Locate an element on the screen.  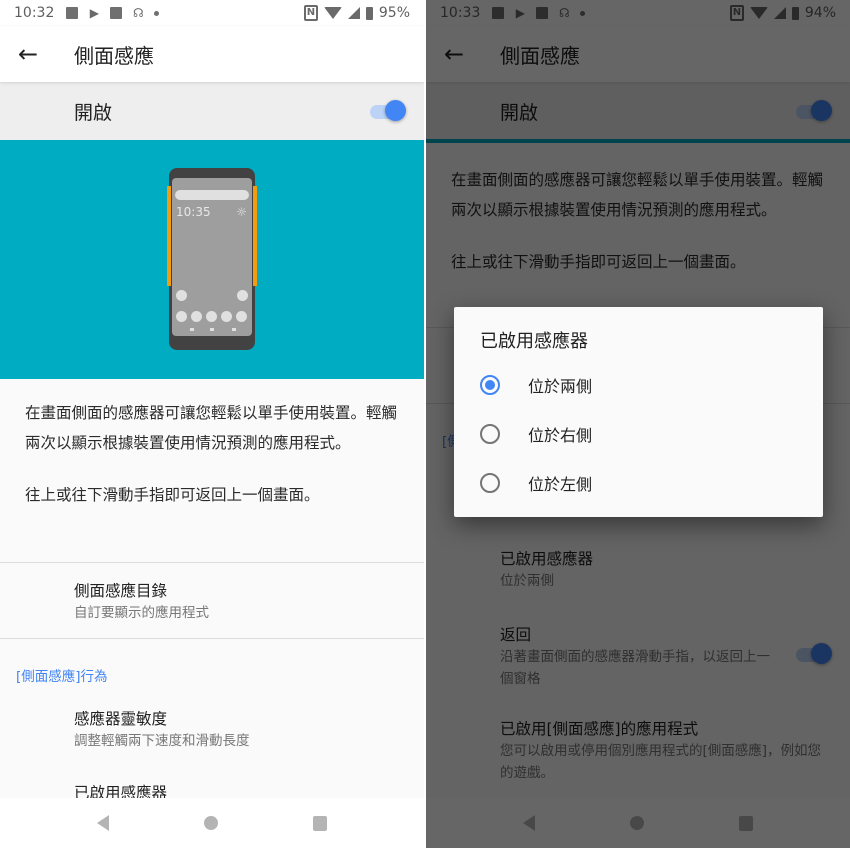
signal-icon is located at coordinates (353, 13).